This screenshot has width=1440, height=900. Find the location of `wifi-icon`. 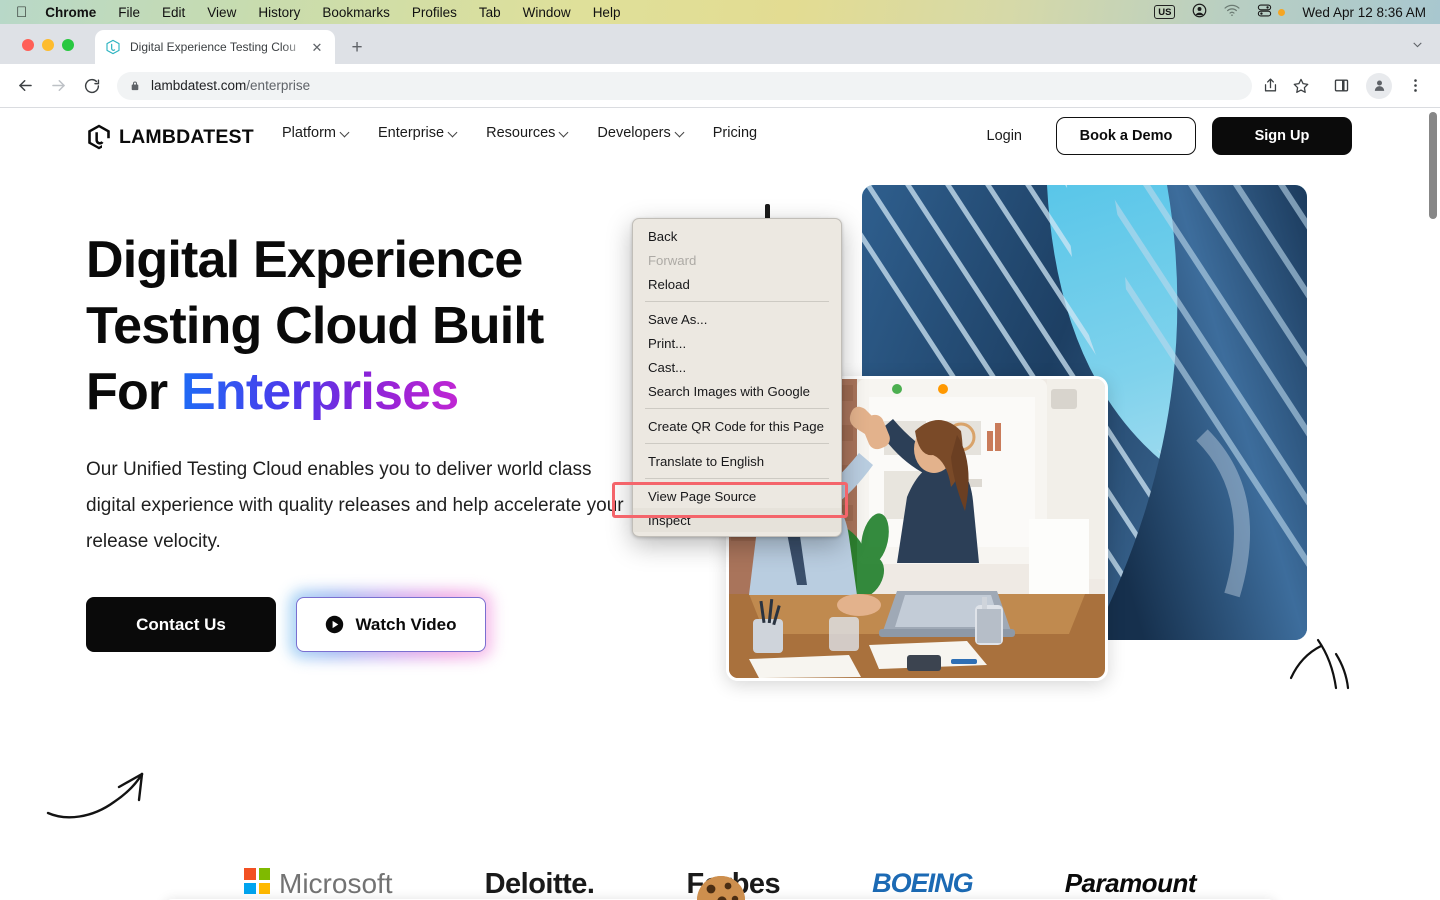

wifi-icon is located at coordinates (1232, 12).